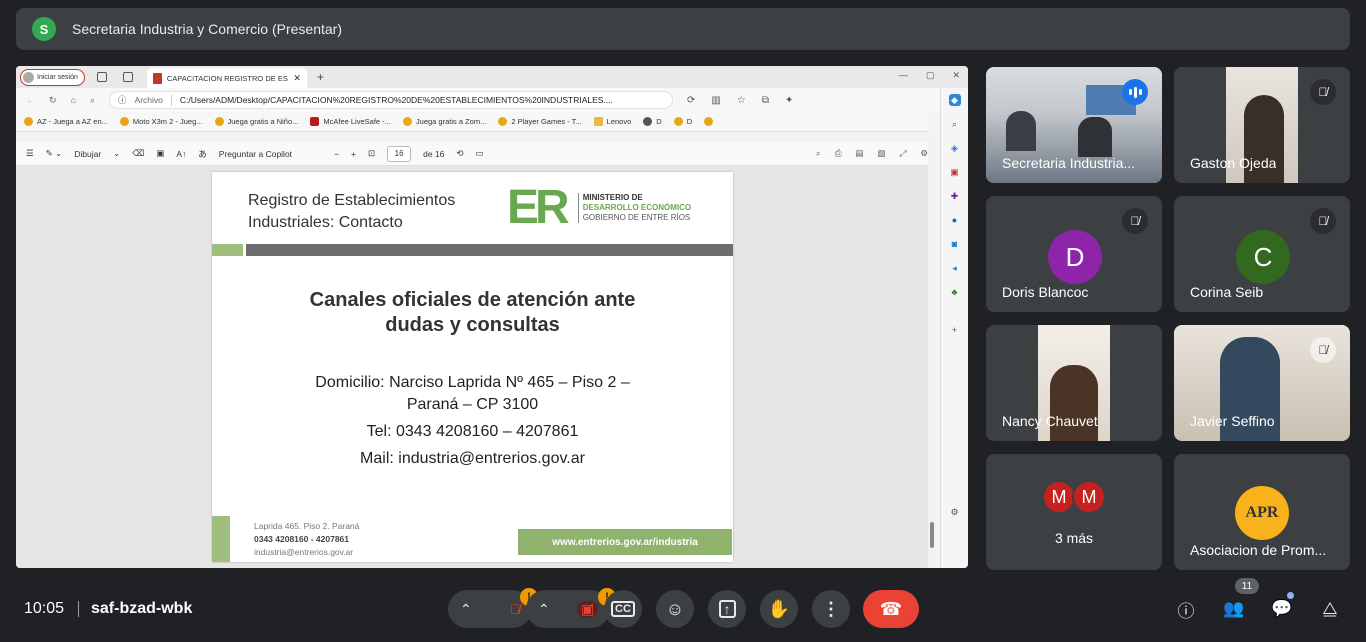  I want to click on fit-page-icon: ⊡, so click(371, 153).